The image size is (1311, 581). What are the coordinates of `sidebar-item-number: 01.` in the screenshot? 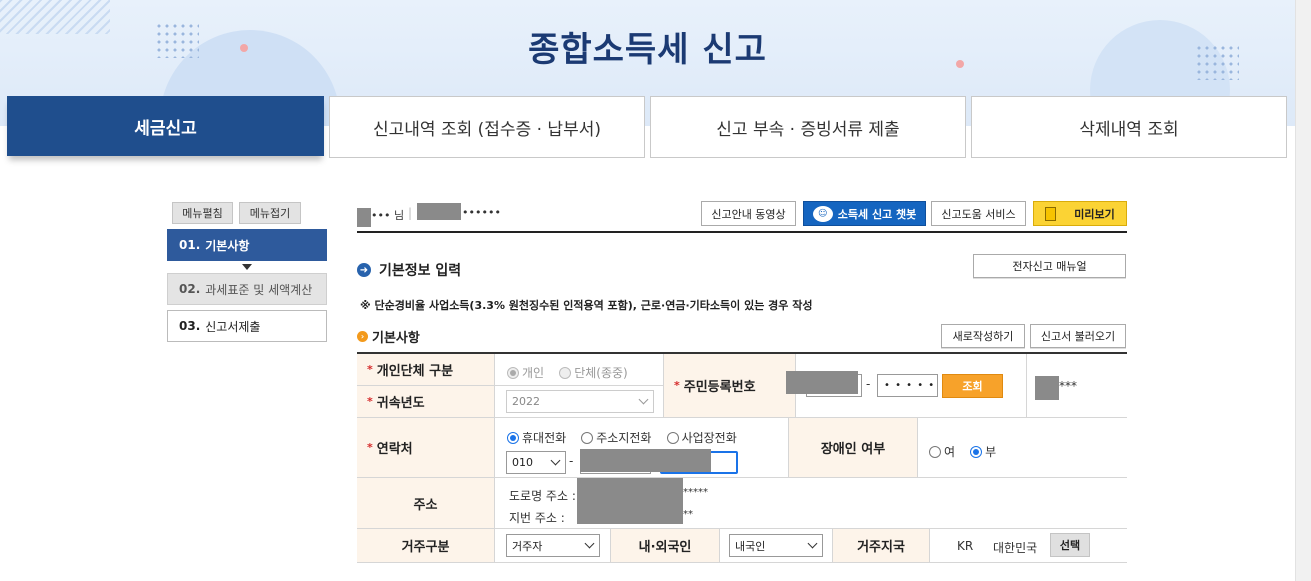 It's located at (190, 245).